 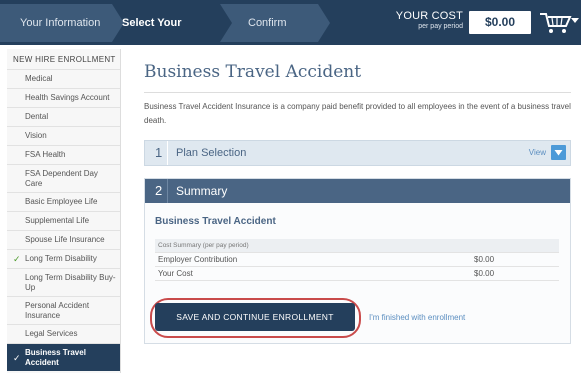 What do you see at coordinates (45, 154) in the screenshot?
I see `sidebar-item-label: FSA Health` at bounding box center [45, 154].